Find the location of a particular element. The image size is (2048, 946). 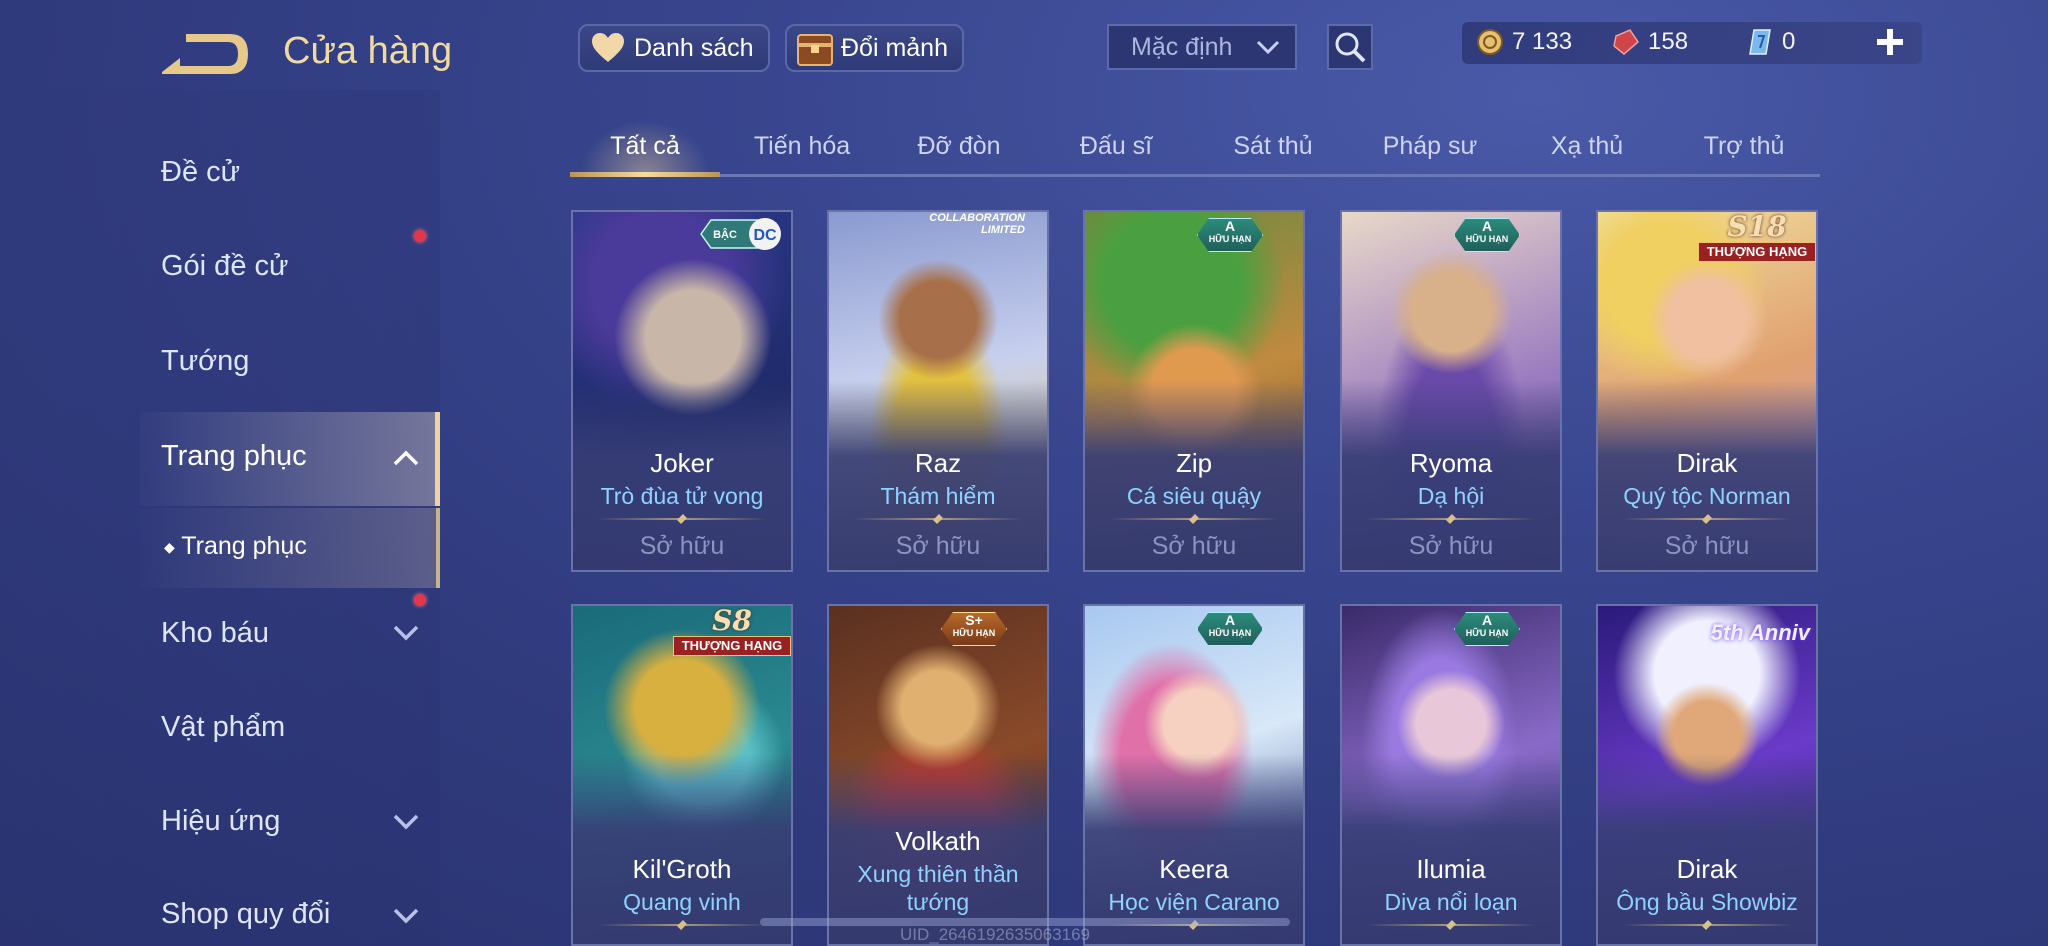

tab-tank: Đỡ đòn is located at coordinates (959, 146).